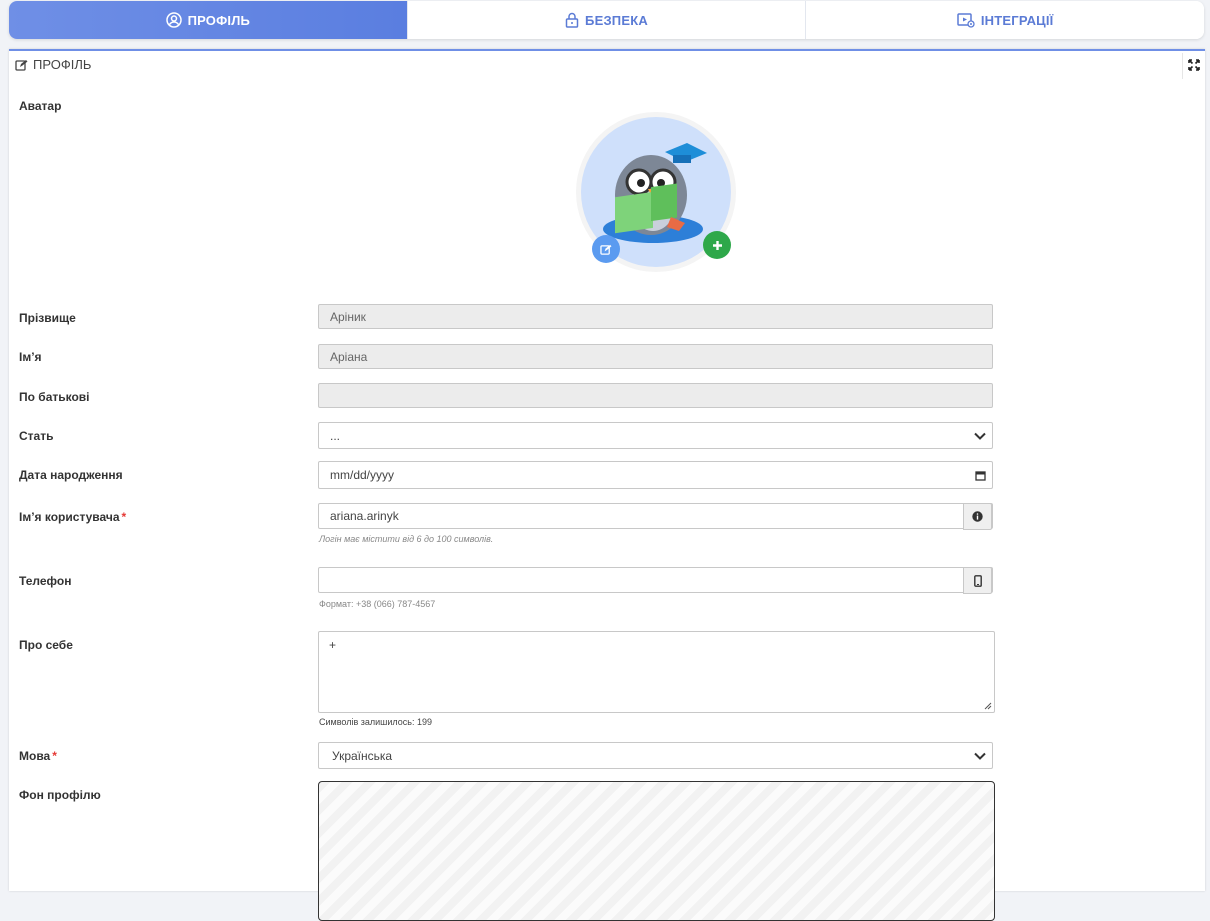 Image resolution: width=1210 pixels, height=921 pixels. Describe the element at coordinates (54, 397) in the screenshot. I see `patronymic-label: По батькові` at that location.